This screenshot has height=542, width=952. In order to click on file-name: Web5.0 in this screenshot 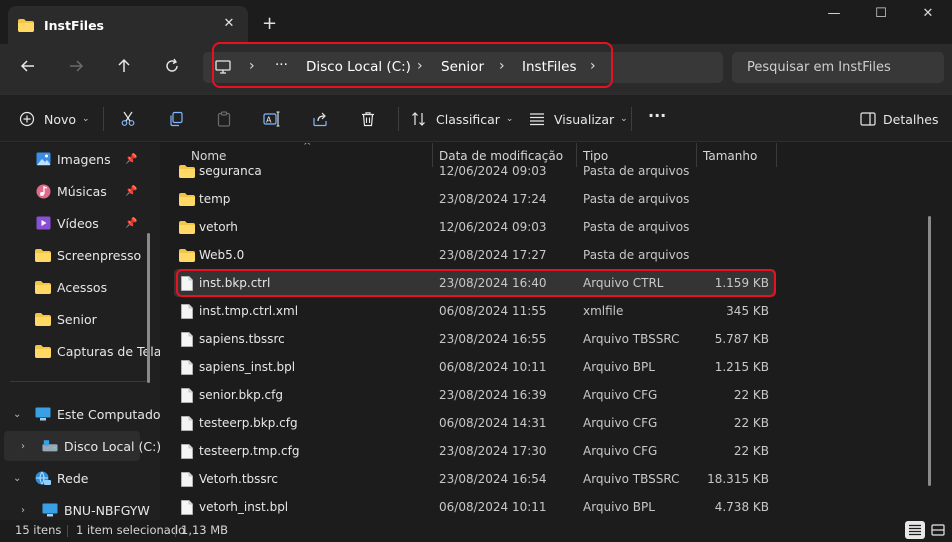, I will do `click(222, 255)`.